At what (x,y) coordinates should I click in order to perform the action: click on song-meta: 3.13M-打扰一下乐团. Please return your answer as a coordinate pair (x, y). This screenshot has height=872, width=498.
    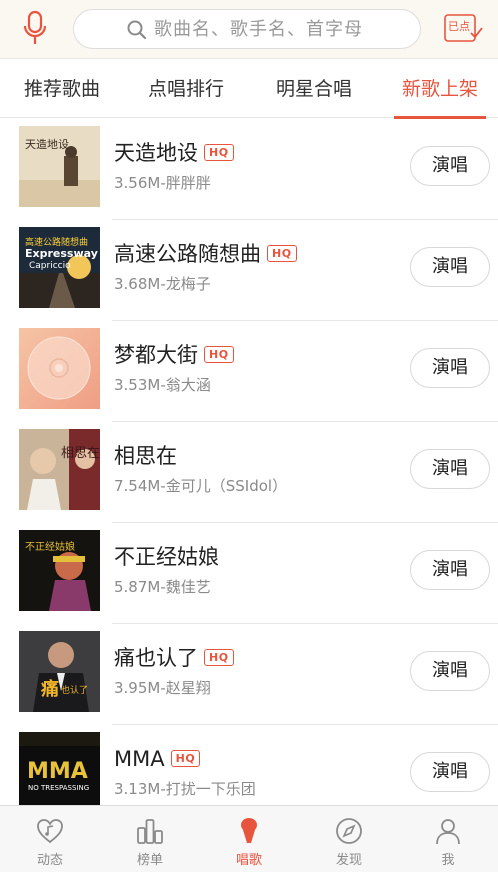
    Looking at the image, I should click on (185, 789).